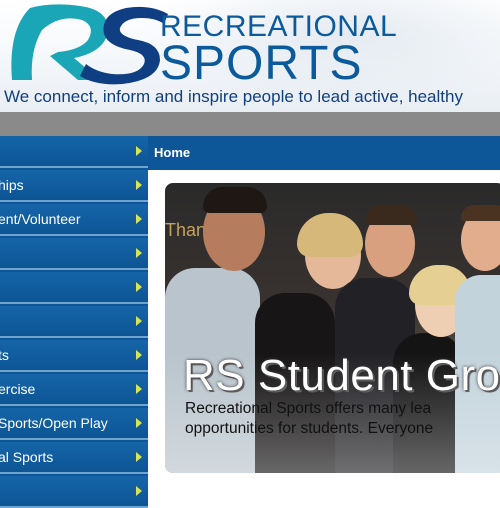 The image size is (500, 508). I want to click on sidebar-item-8: ercise, so click(74, 390).